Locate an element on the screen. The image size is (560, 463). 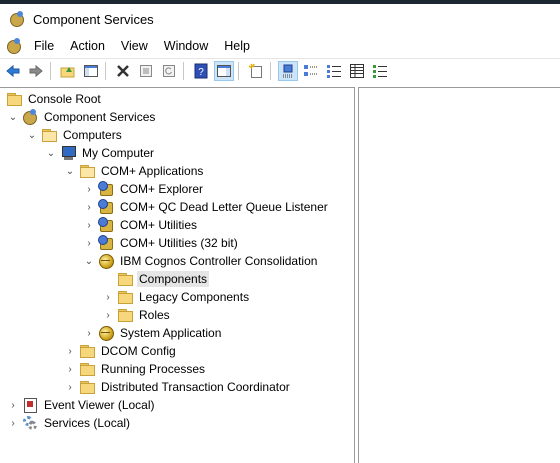
tree-node-com-qc-dead-letter: › COM+ QC Dead Letter Queue Listener is located at coordinates (207, 207).